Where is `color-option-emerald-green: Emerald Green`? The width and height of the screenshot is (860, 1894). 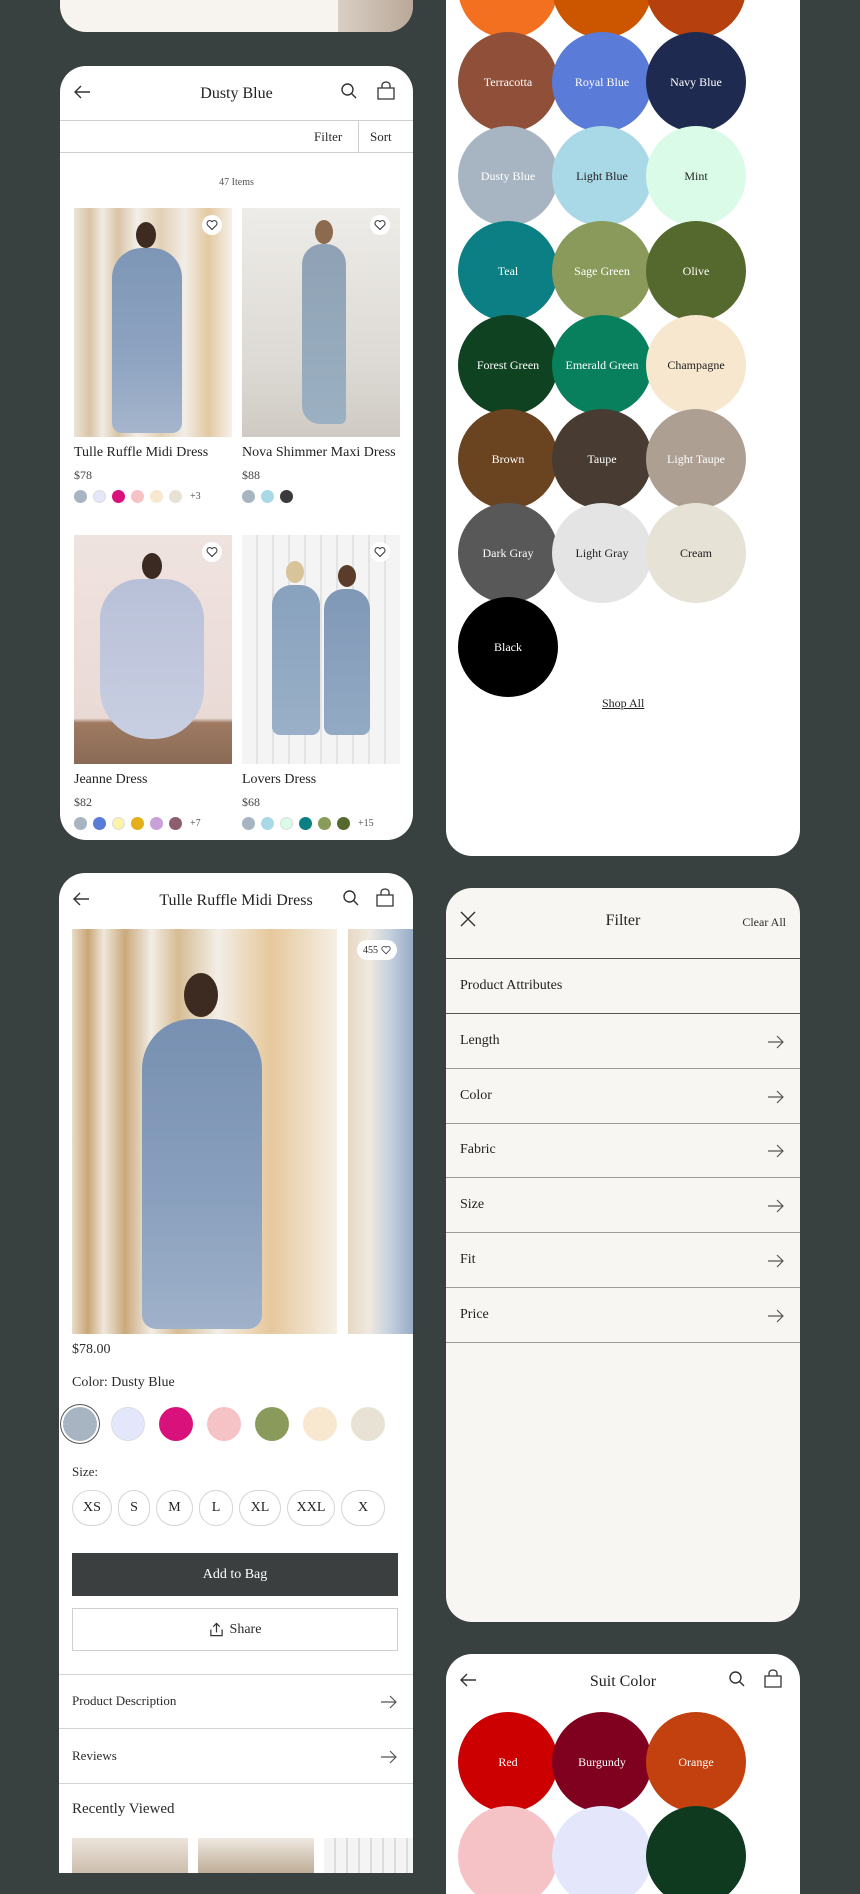 color-option-emerald-green: Emerald Green is located at coordinates (602, 364).